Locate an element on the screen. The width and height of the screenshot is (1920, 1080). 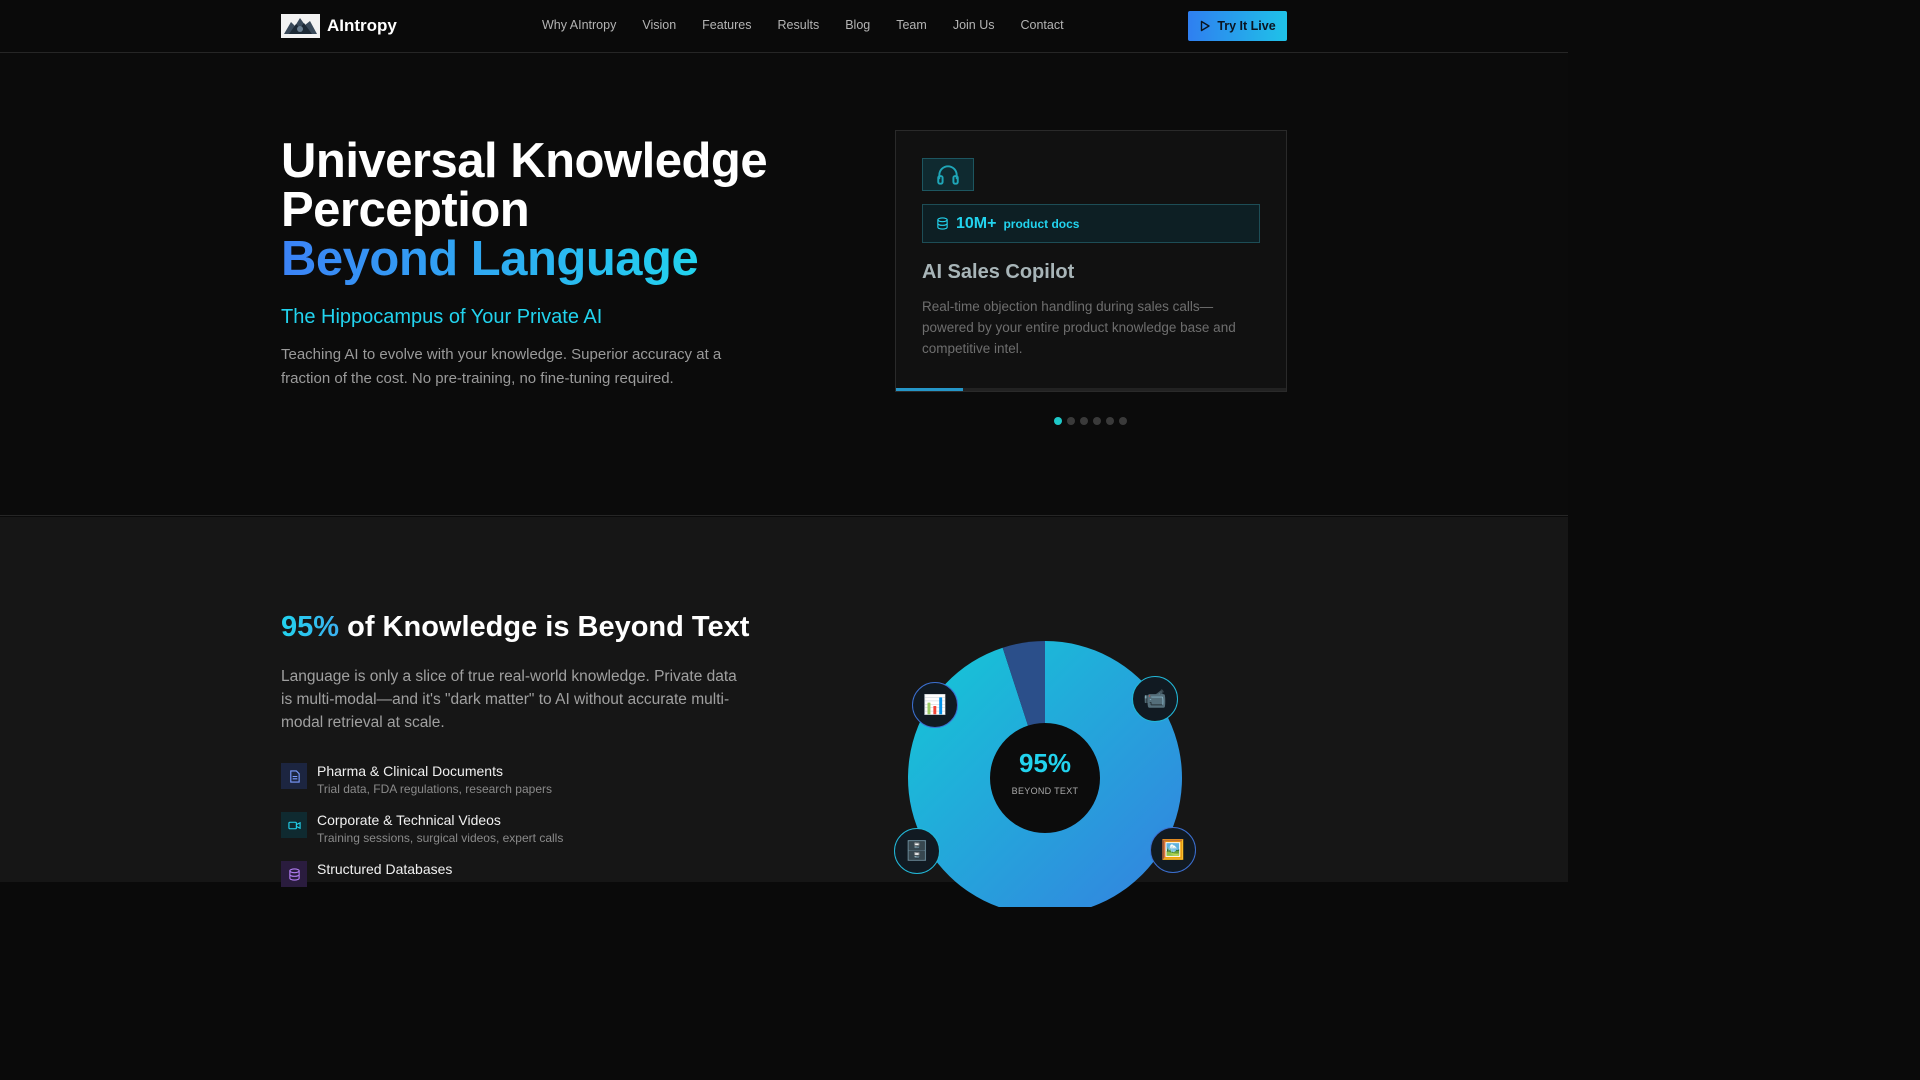
hero-title-line2: Perception is located at coordinates (405, 210).